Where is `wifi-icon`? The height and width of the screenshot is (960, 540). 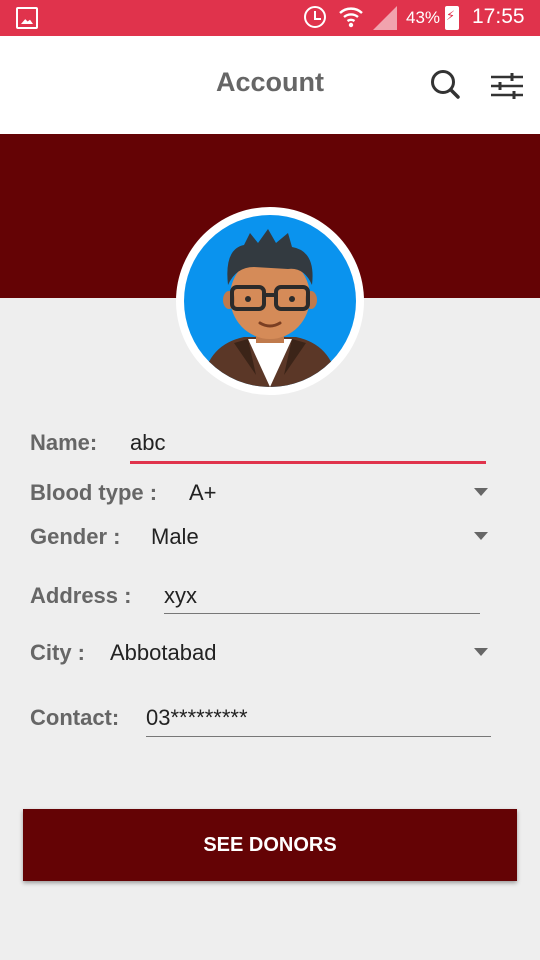 wifi-icon is located at coordinates (351, 17).